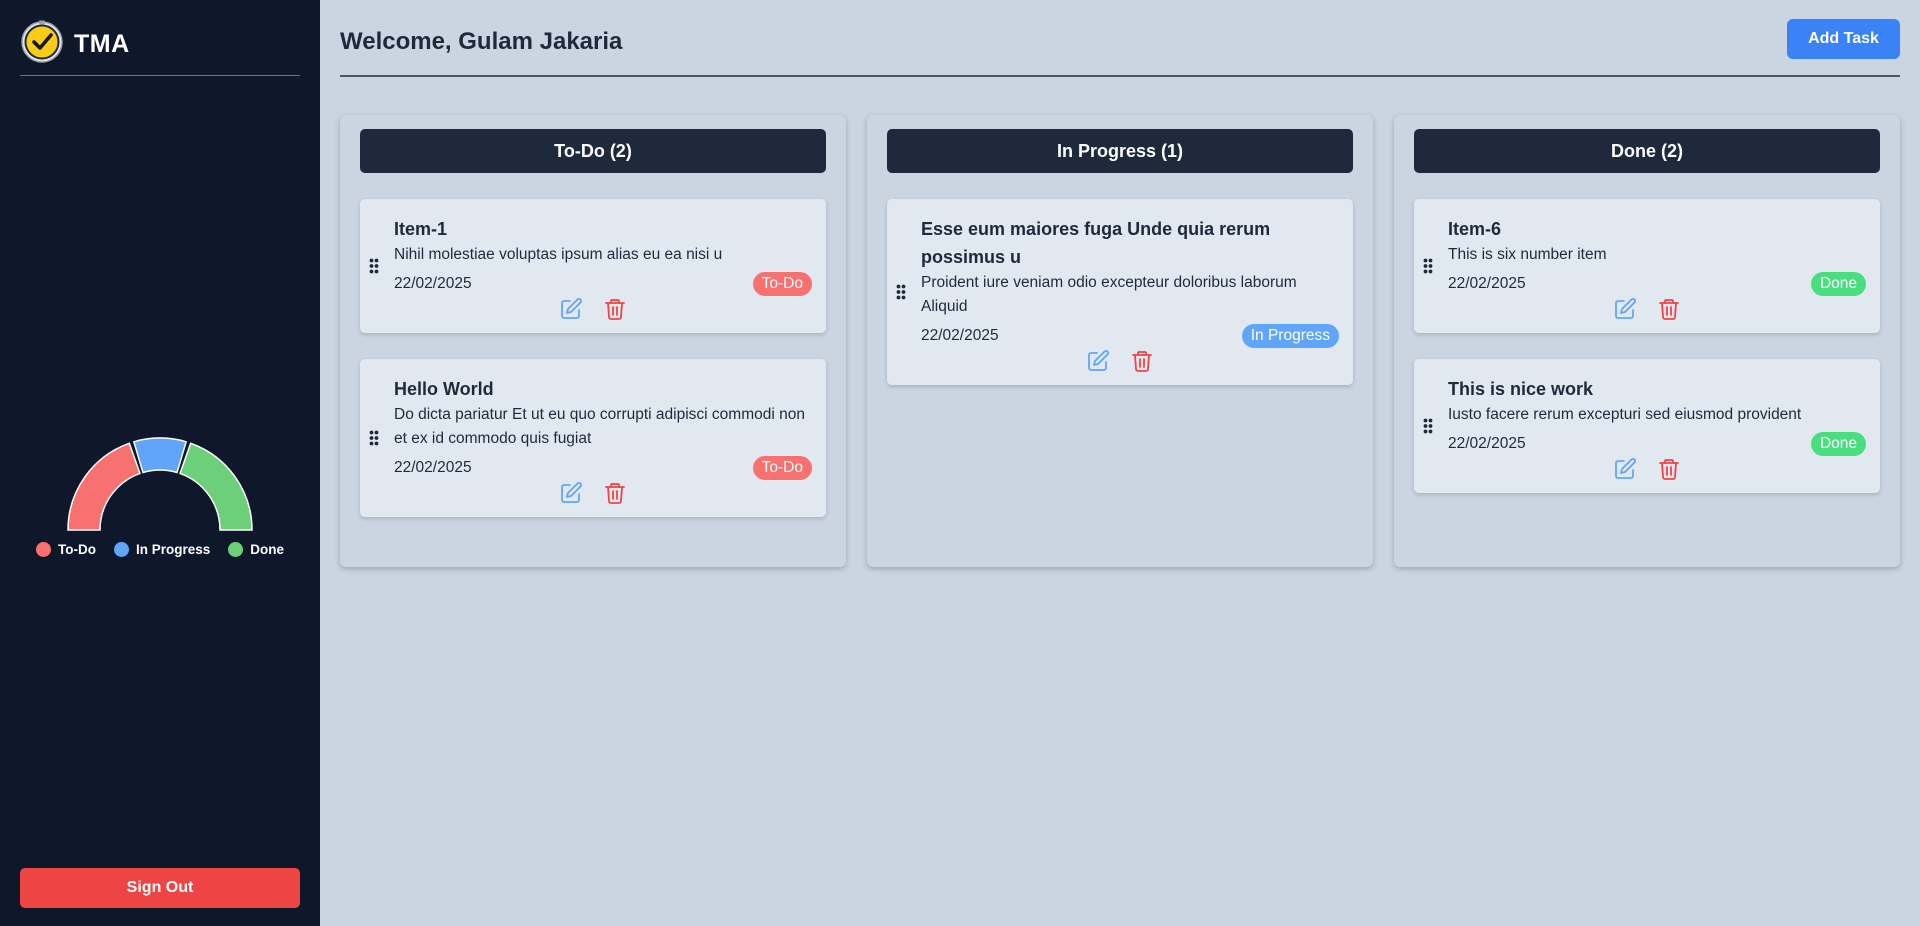  Describe the element at coordinates (160, 455) in the screenshot. I see `chart-slice-in-progress` at that location.